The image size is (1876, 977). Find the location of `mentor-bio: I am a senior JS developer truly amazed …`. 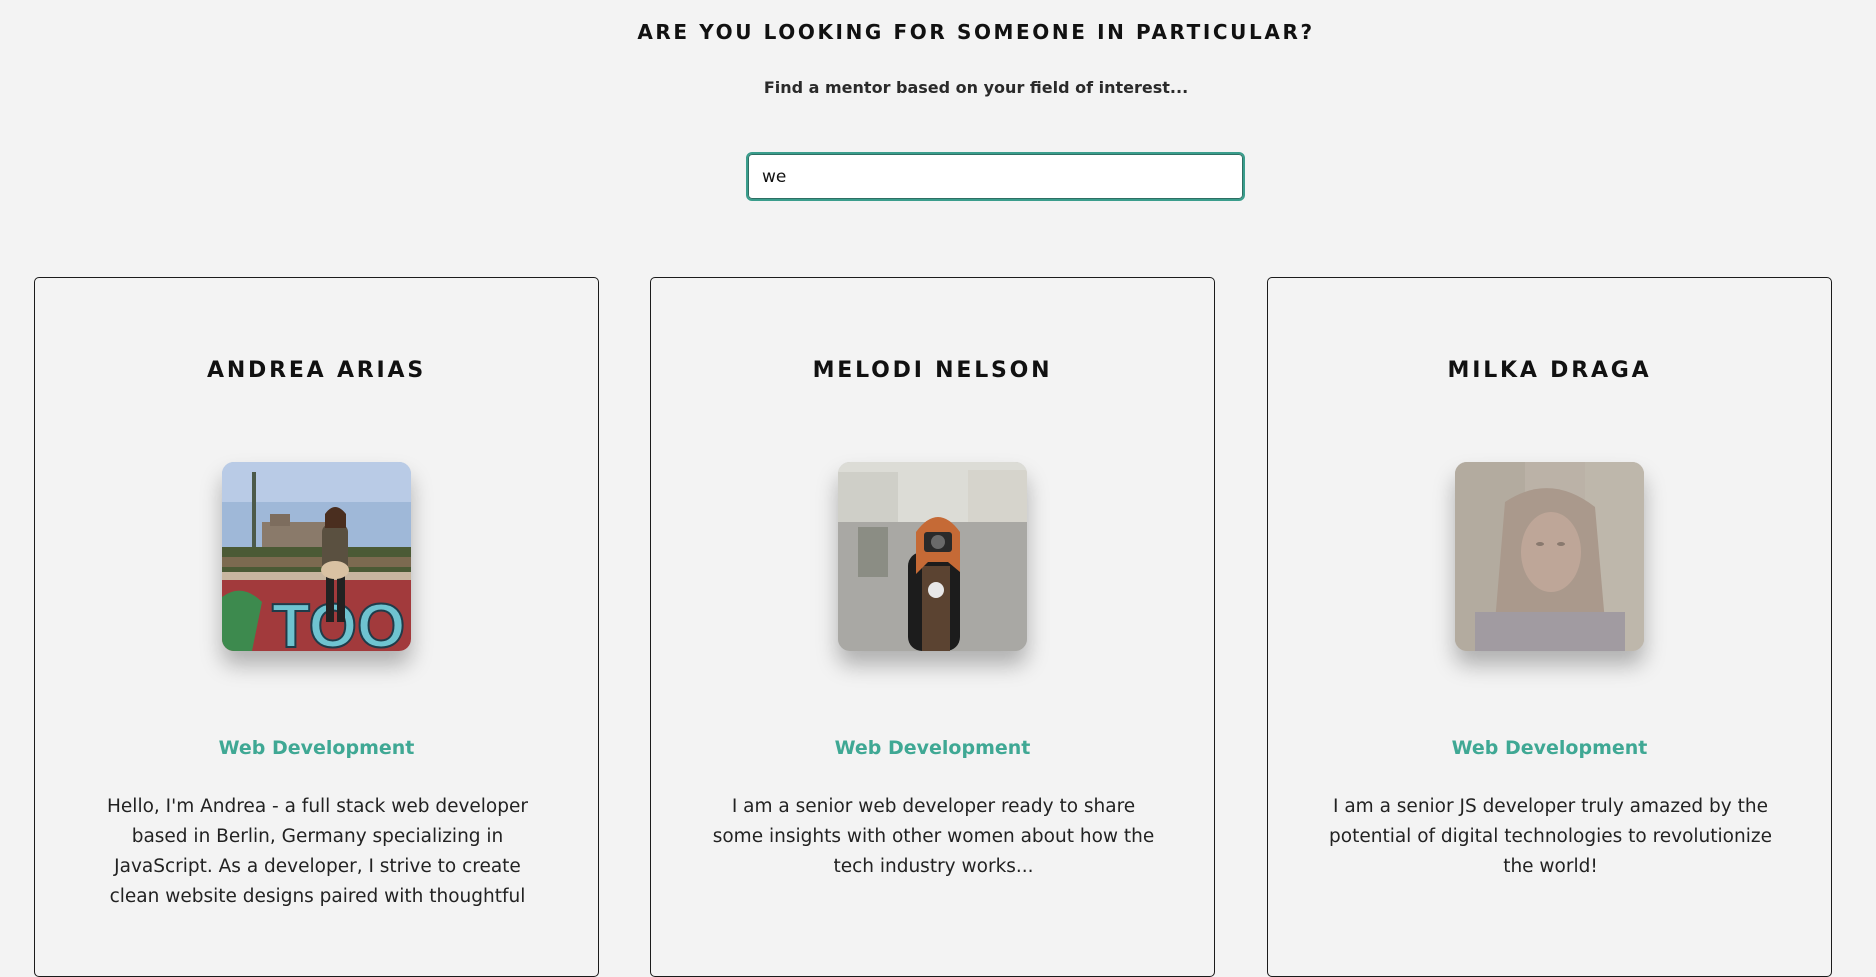

mentor-bio: I am a senior JS developer truly amazed … is located at coordinates (1550, 836).